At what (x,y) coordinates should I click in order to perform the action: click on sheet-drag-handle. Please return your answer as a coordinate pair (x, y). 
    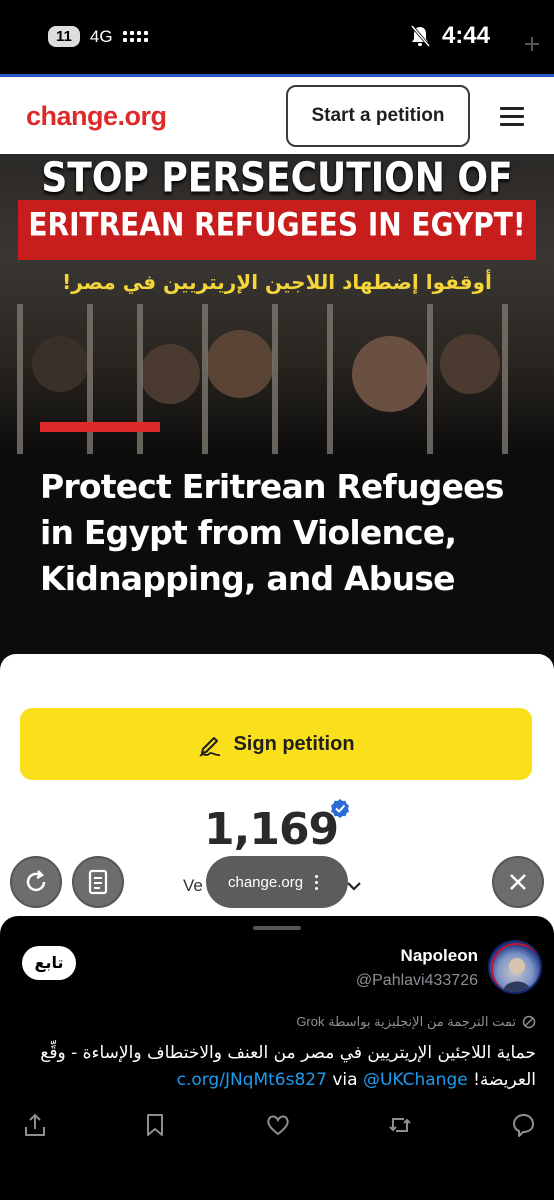
    Looking at the image, I should click on (277, 928).